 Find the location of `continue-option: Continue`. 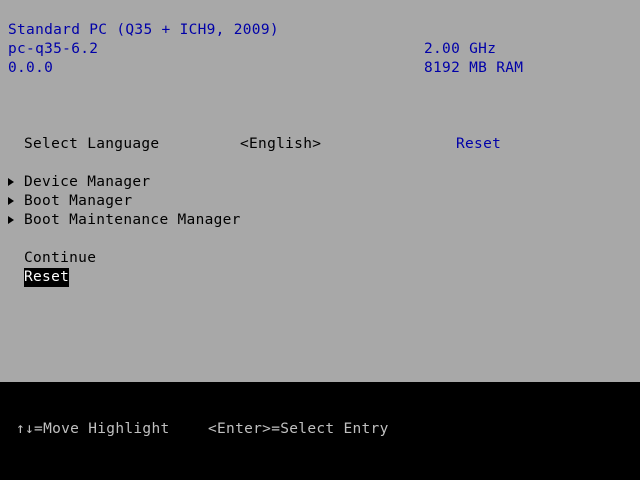

continue-option: Continue is located at coordinates (60, 258).